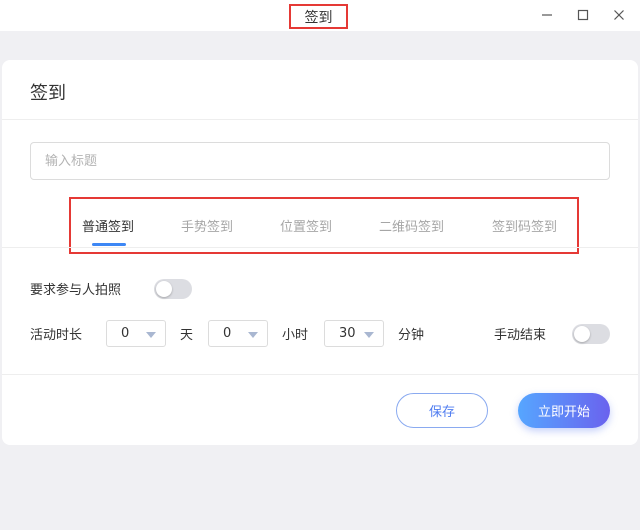  I want to click on save-button: 保存, so click(442, 410).